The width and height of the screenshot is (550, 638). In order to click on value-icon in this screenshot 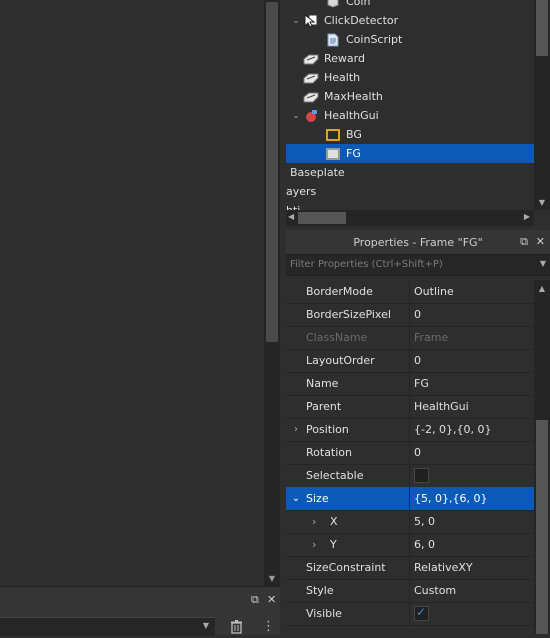, I will do `click(311, 78)`.